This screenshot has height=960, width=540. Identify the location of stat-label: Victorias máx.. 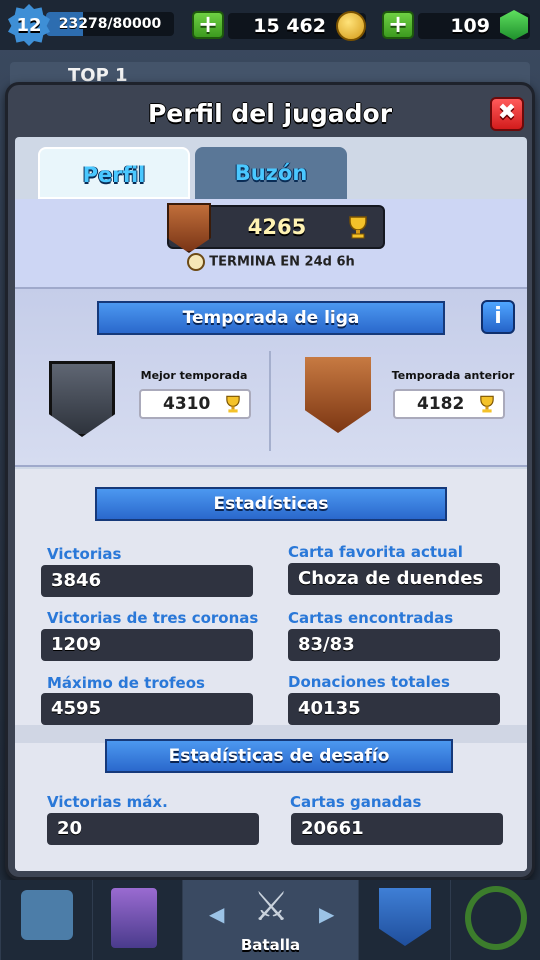
(107, 802).